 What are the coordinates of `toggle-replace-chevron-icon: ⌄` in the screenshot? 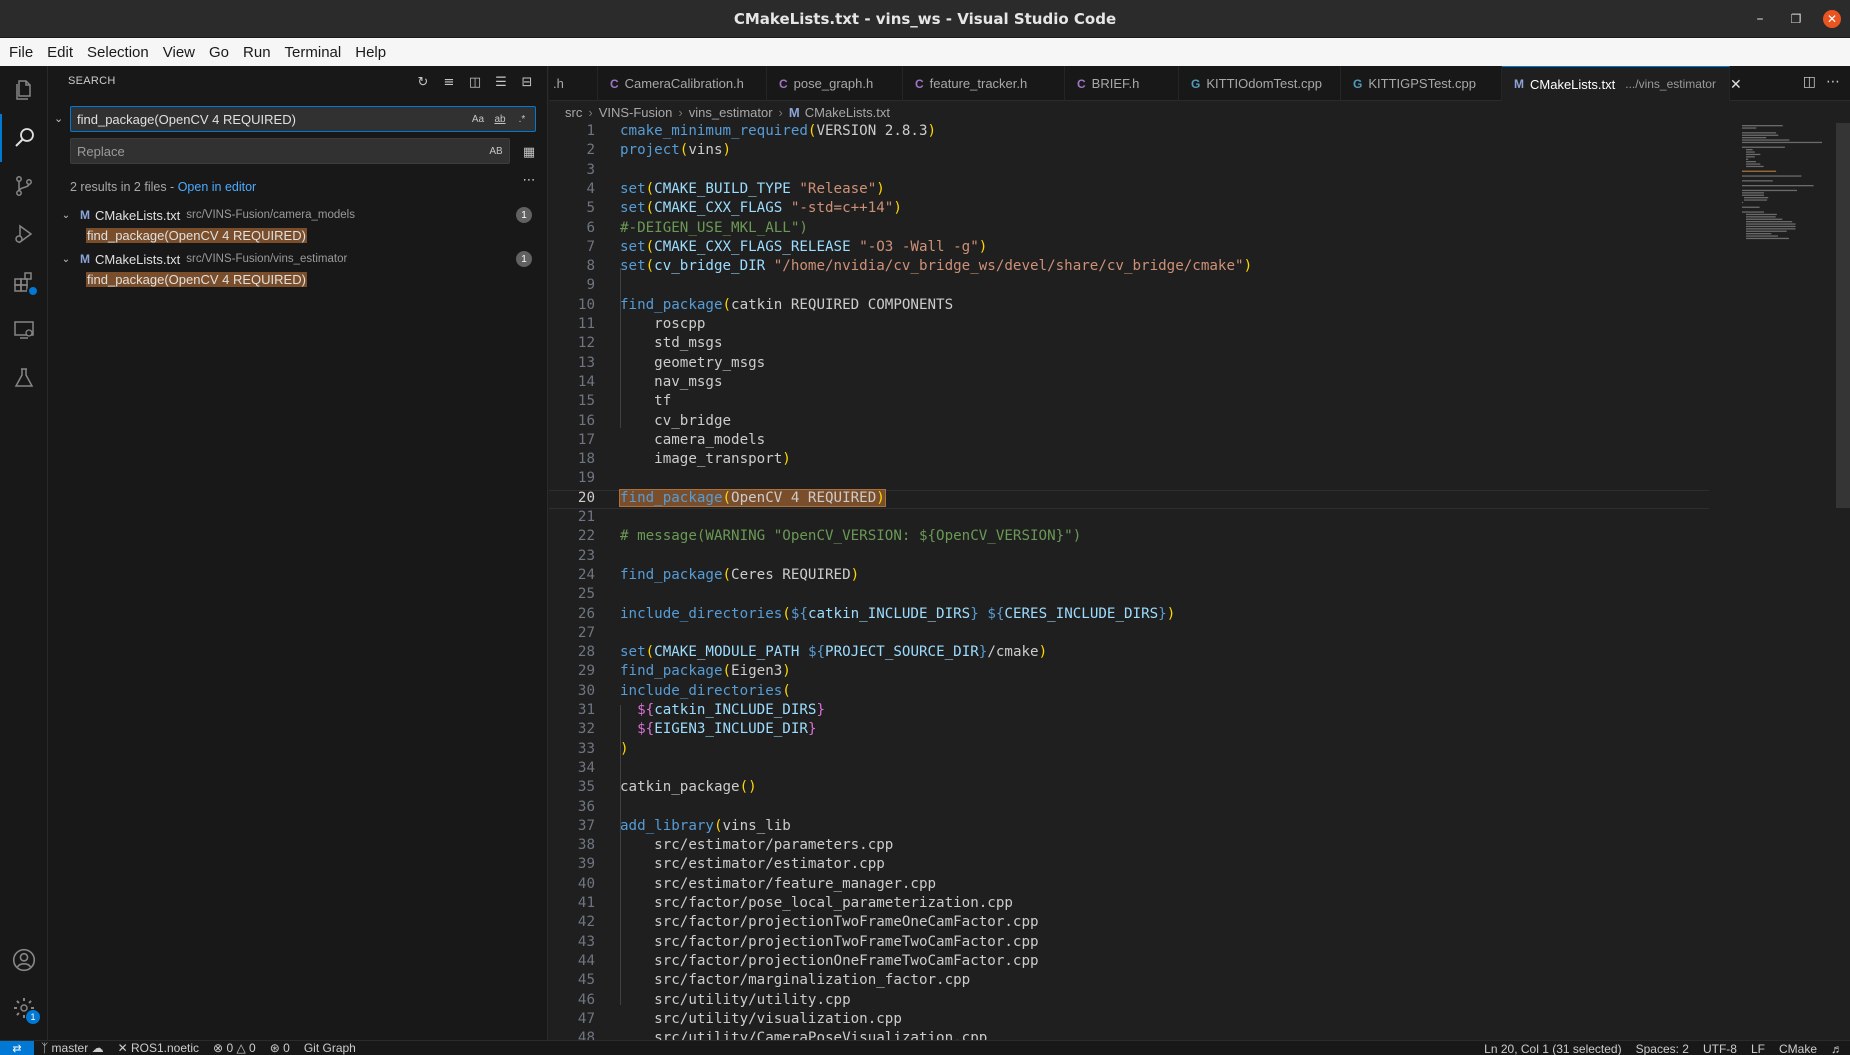 It's located at (58, 118).